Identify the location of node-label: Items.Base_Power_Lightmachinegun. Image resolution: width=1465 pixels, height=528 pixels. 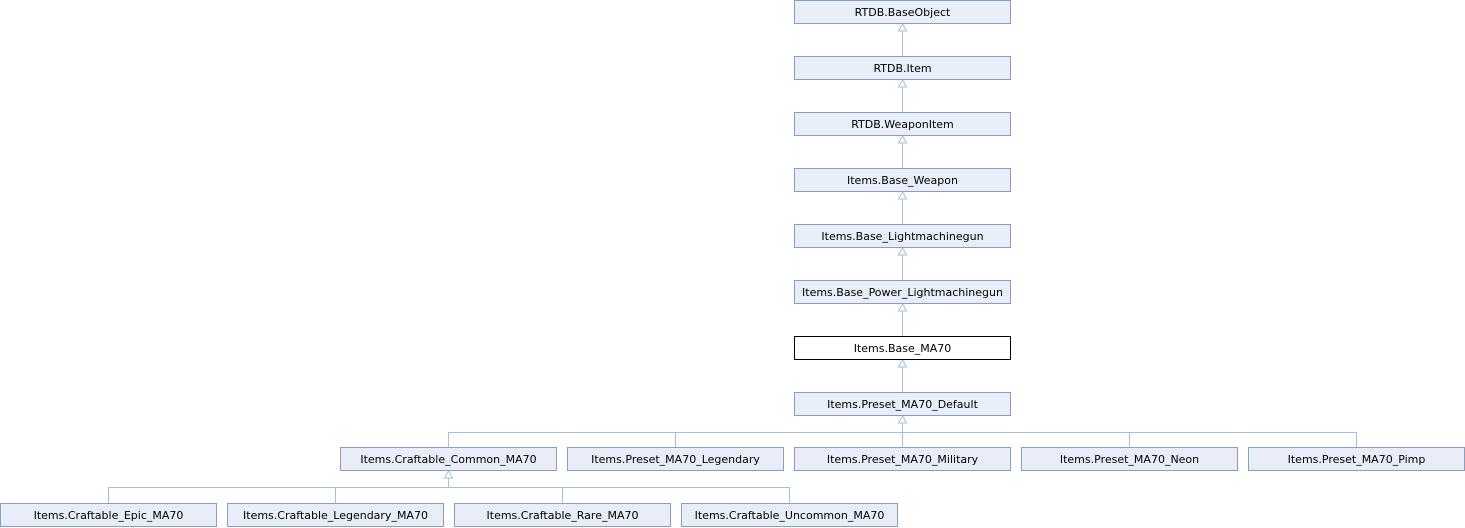
(902, 292).